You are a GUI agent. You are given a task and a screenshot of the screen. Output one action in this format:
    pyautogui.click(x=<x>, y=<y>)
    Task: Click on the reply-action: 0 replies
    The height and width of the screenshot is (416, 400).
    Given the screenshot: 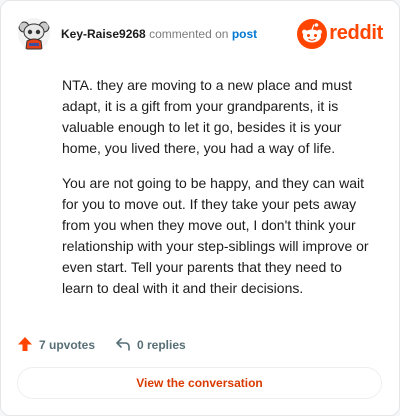 What is the action you would take?
    pyautogui.click(x=150, y=345)
    